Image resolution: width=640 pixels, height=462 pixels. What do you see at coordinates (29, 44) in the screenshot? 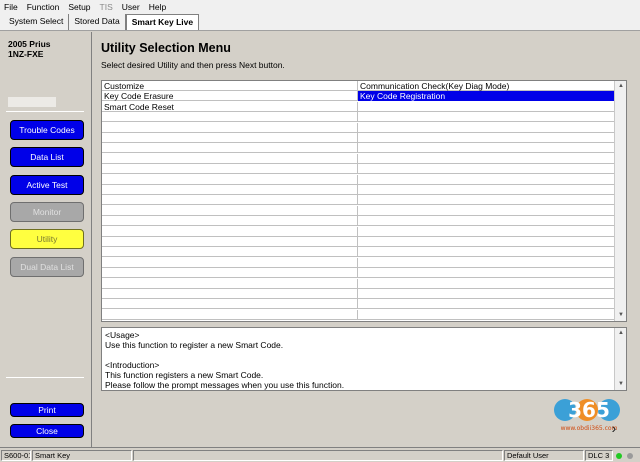
I see `vehicle-model: 2005 Prius` at bounding box center [29, 44].